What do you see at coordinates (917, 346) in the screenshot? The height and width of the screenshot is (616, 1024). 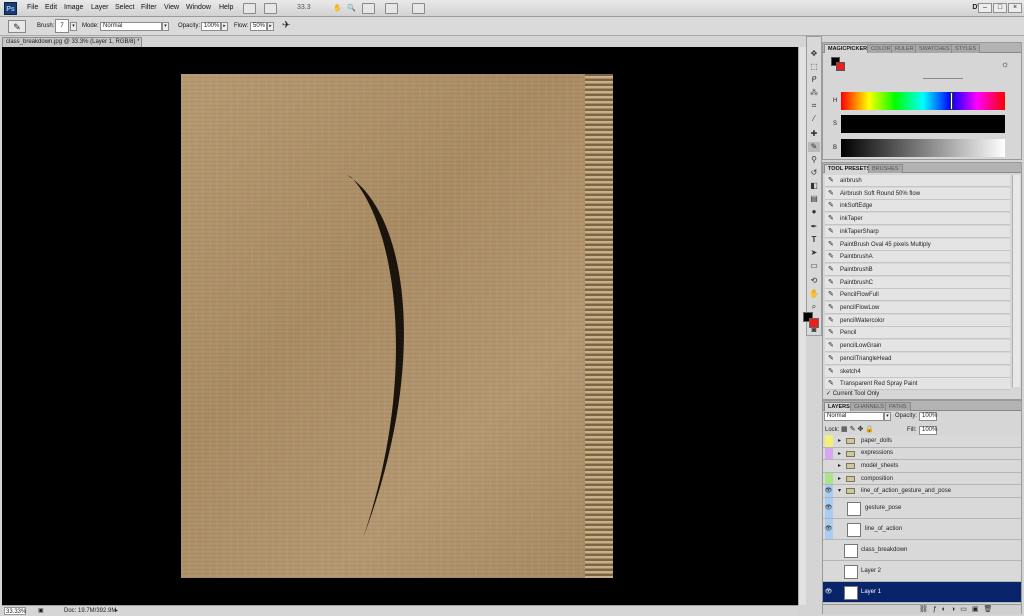 I see `tool-preset-item: ✎ pencilLowGrain` at bounding box center [917, 346].